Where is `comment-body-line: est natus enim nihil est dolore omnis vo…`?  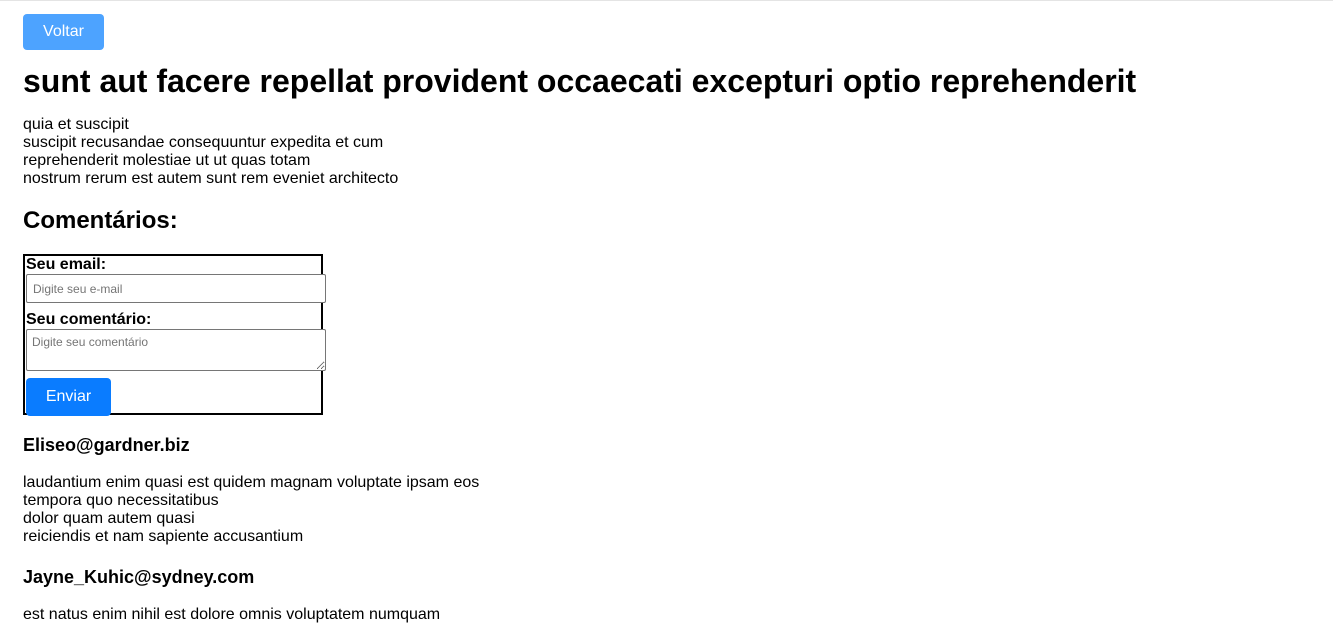 comment-body-line: est natus enim nihil est dolore omnis vo… is located at coordinates (232, 614).